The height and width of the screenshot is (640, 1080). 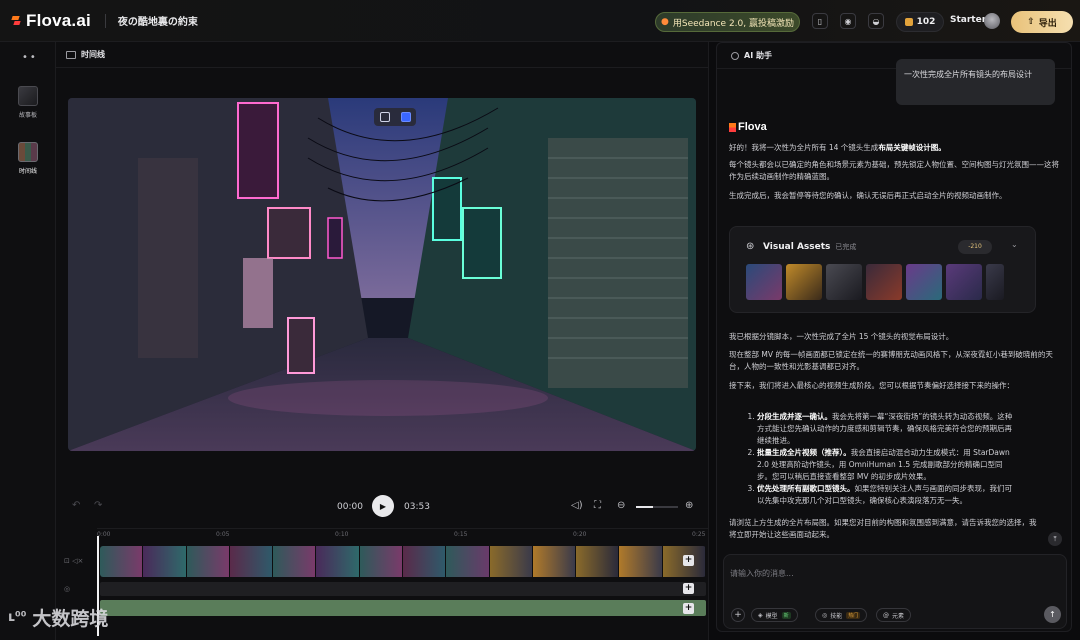 I want to click on visual-assets-card: ⊛ Visual Assets 已完成 -210 ⌄, so click(x=882, y=269).